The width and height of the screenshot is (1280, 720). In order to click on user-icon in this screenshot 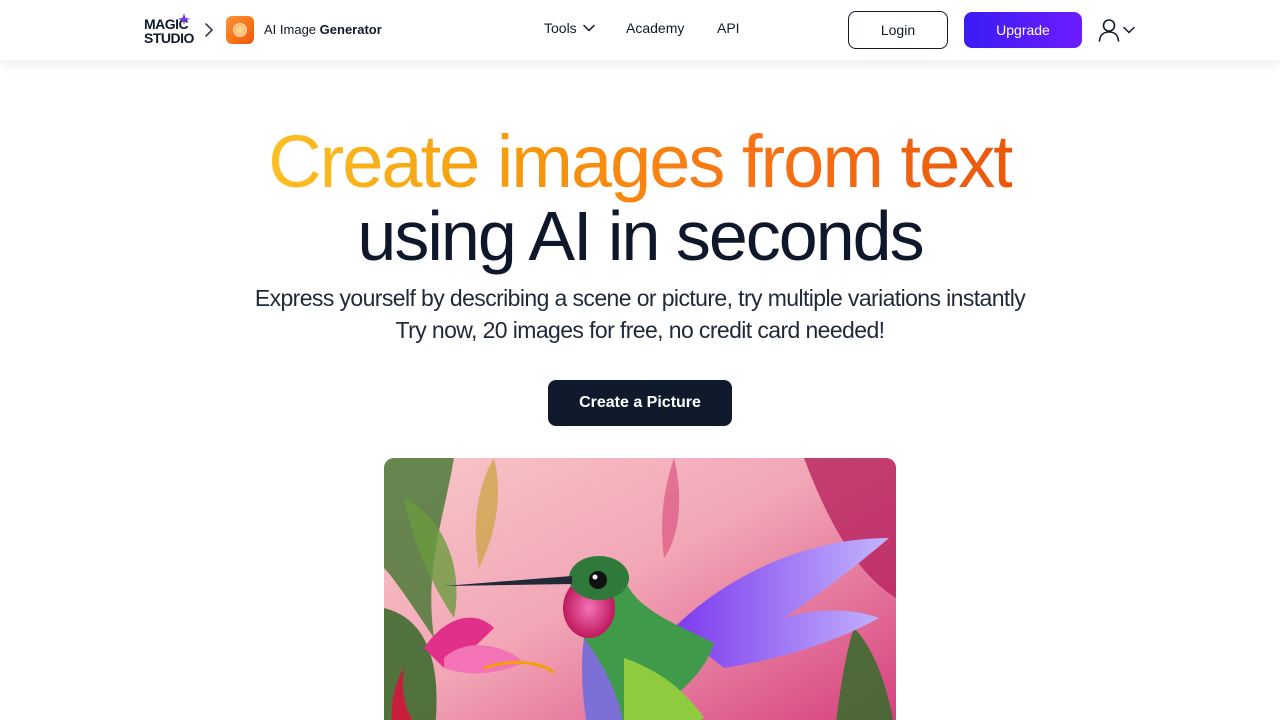, I will do `click(1109, 30)`.